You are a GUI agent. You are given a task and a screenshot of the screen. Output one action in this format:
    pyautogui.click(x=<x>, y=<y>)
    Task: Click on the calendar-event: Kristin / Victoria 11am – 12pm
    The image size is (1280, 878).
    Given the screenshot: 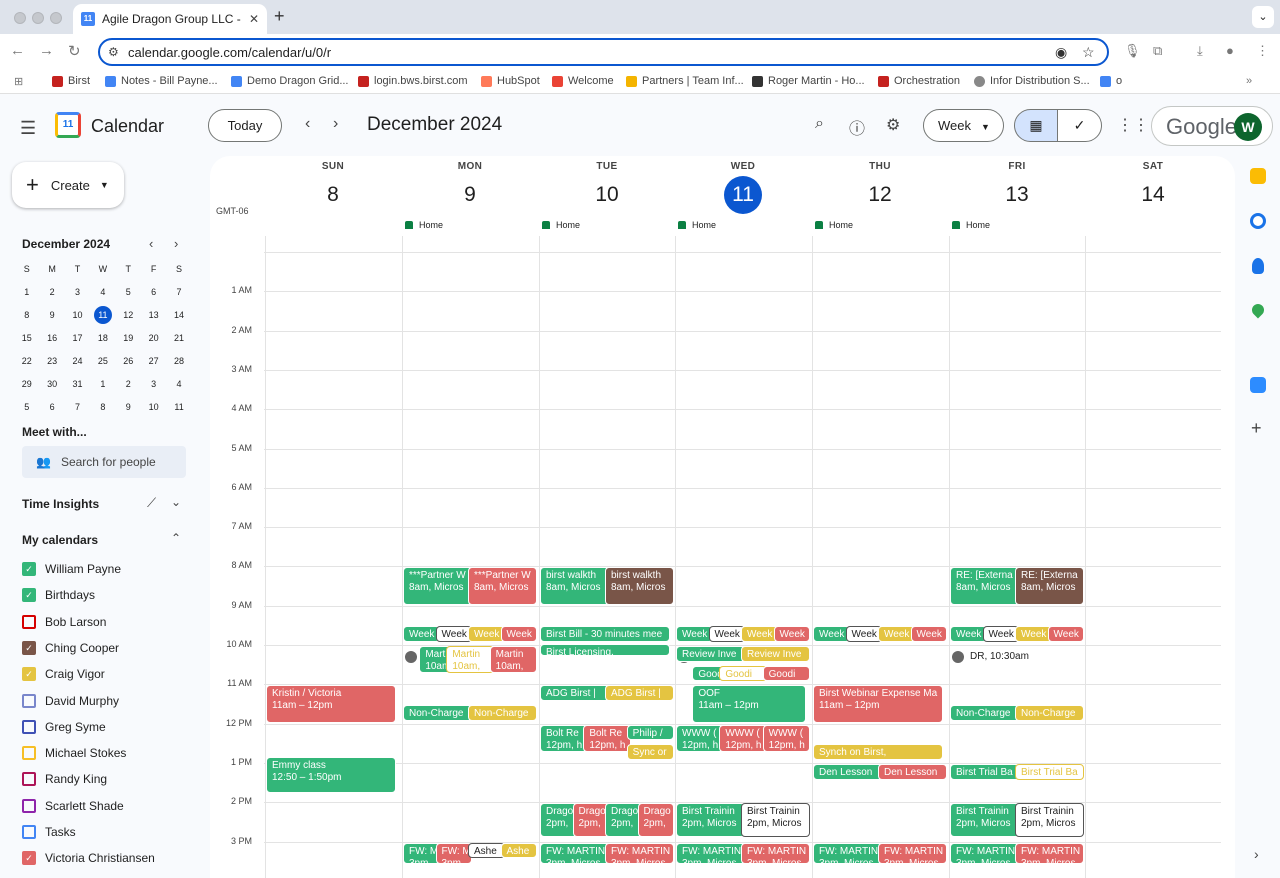 What is the action you would take?
    pyautogui.click(x=331, y=704)
    